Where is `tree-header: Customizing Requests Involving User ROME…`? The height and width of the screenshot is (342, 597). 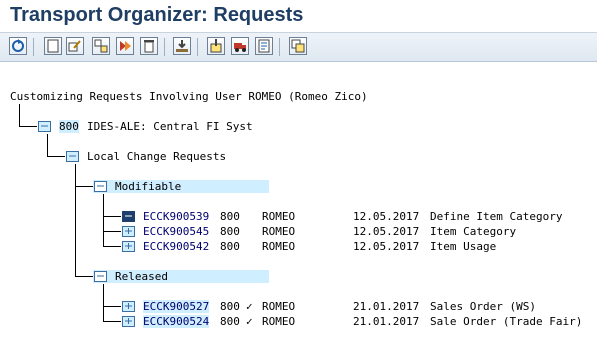
tree-header: Customizing Requests Involving User ROME… is located at coordinates (189, 96).